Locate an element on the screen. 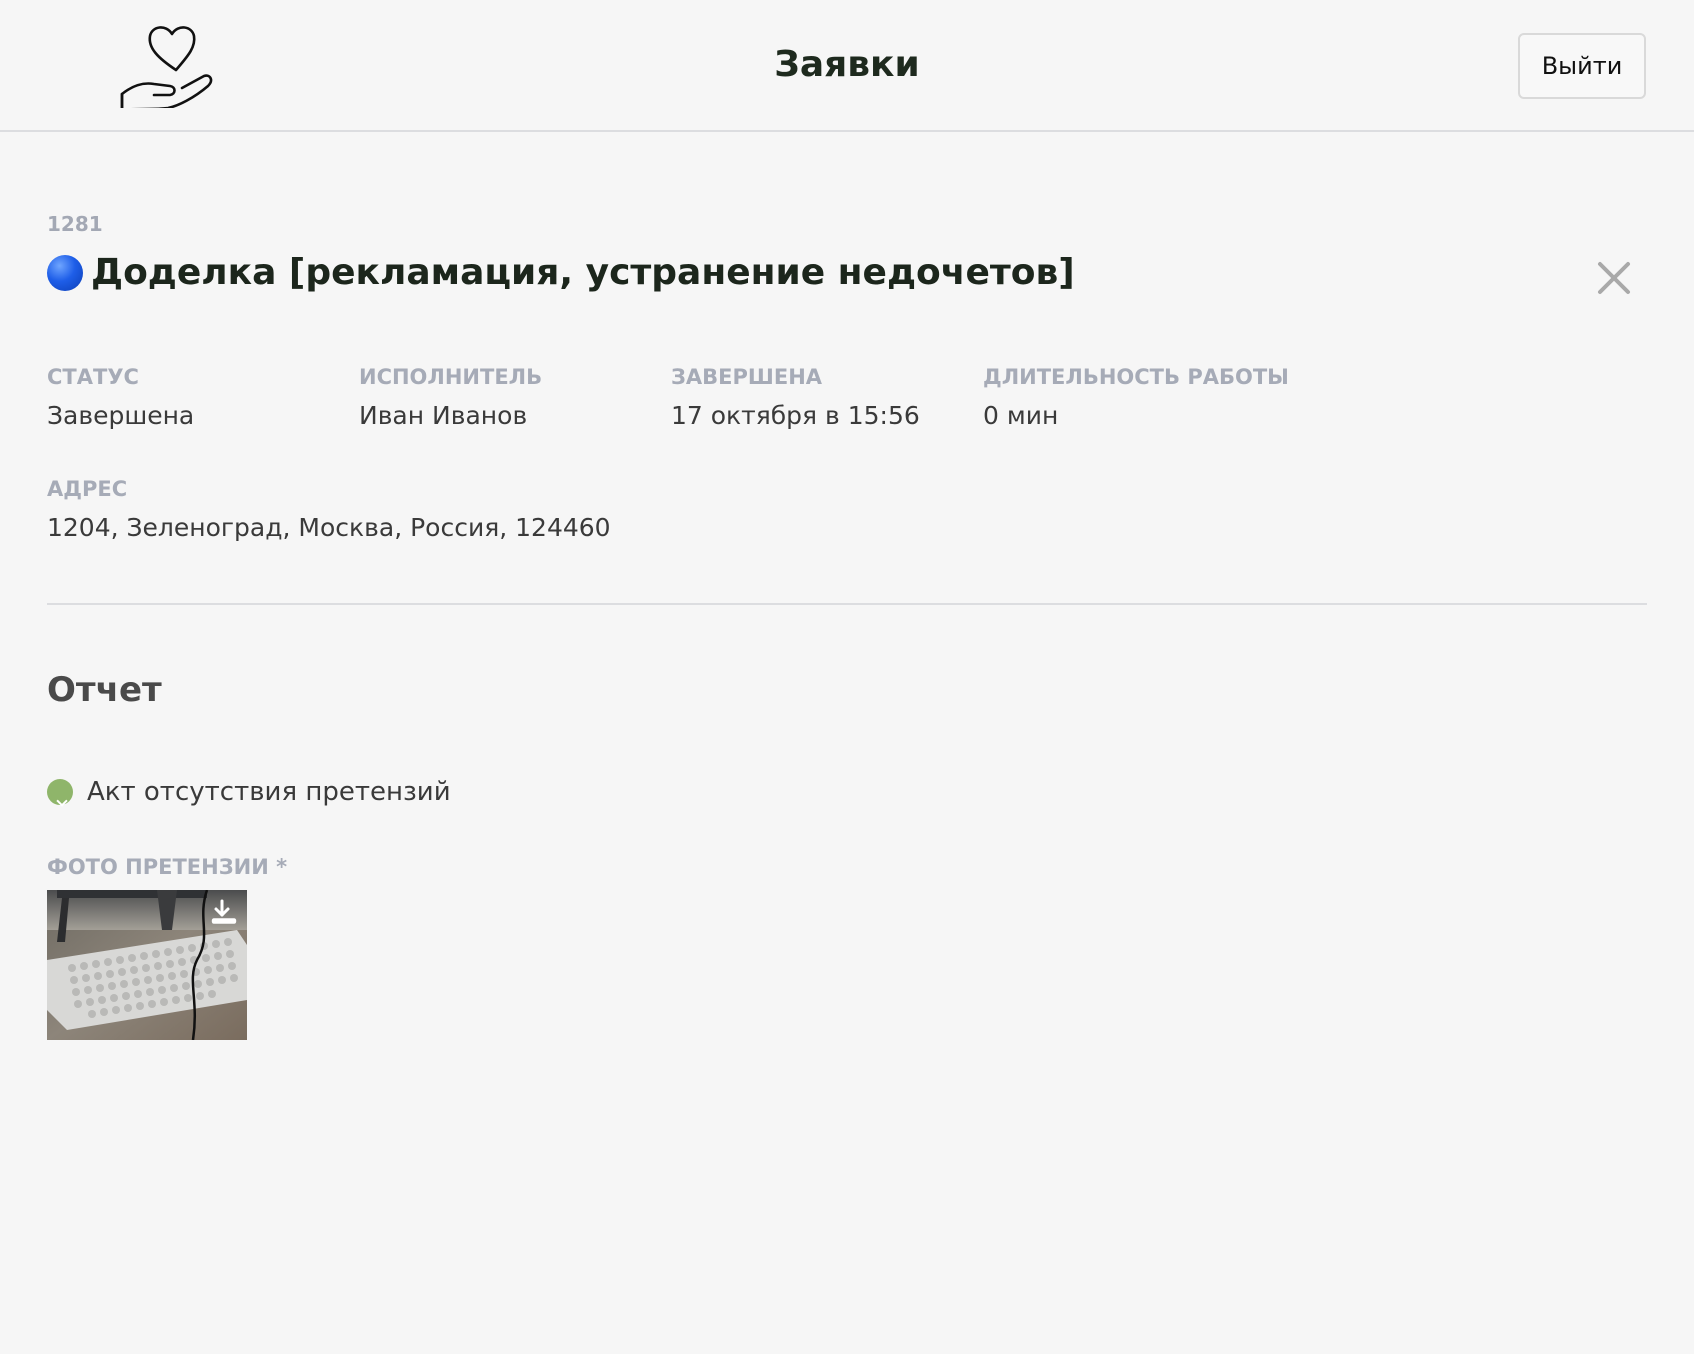 Image resolution: width=1694 pixels, height=1354 pixels. page-title: Заявки is located at coordinates (847, 64).